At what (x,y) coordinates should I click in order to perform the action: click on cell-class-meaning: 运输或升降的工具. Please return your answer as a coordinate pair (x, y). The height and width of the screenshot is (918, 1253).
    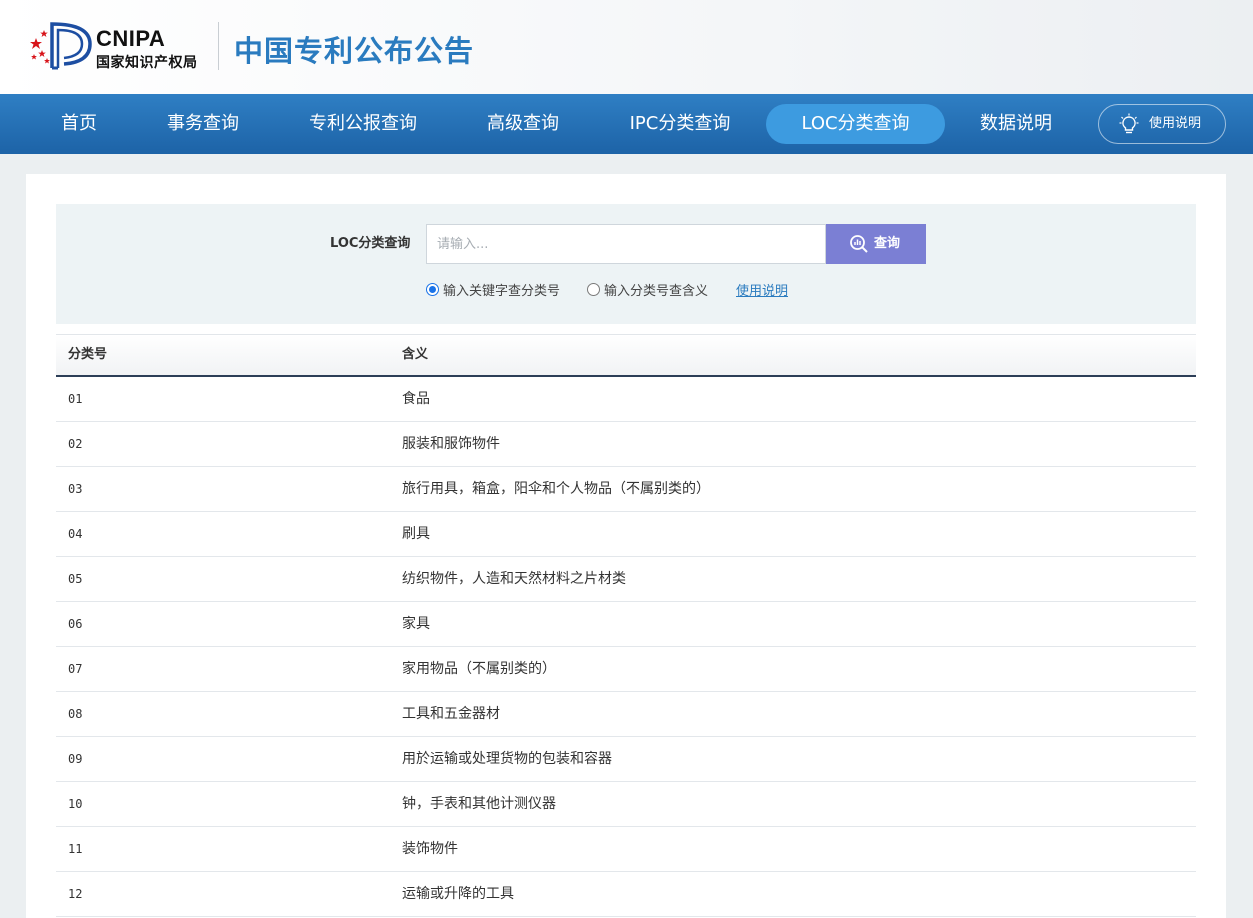
    Looking at the image, I should click on (458, 894).